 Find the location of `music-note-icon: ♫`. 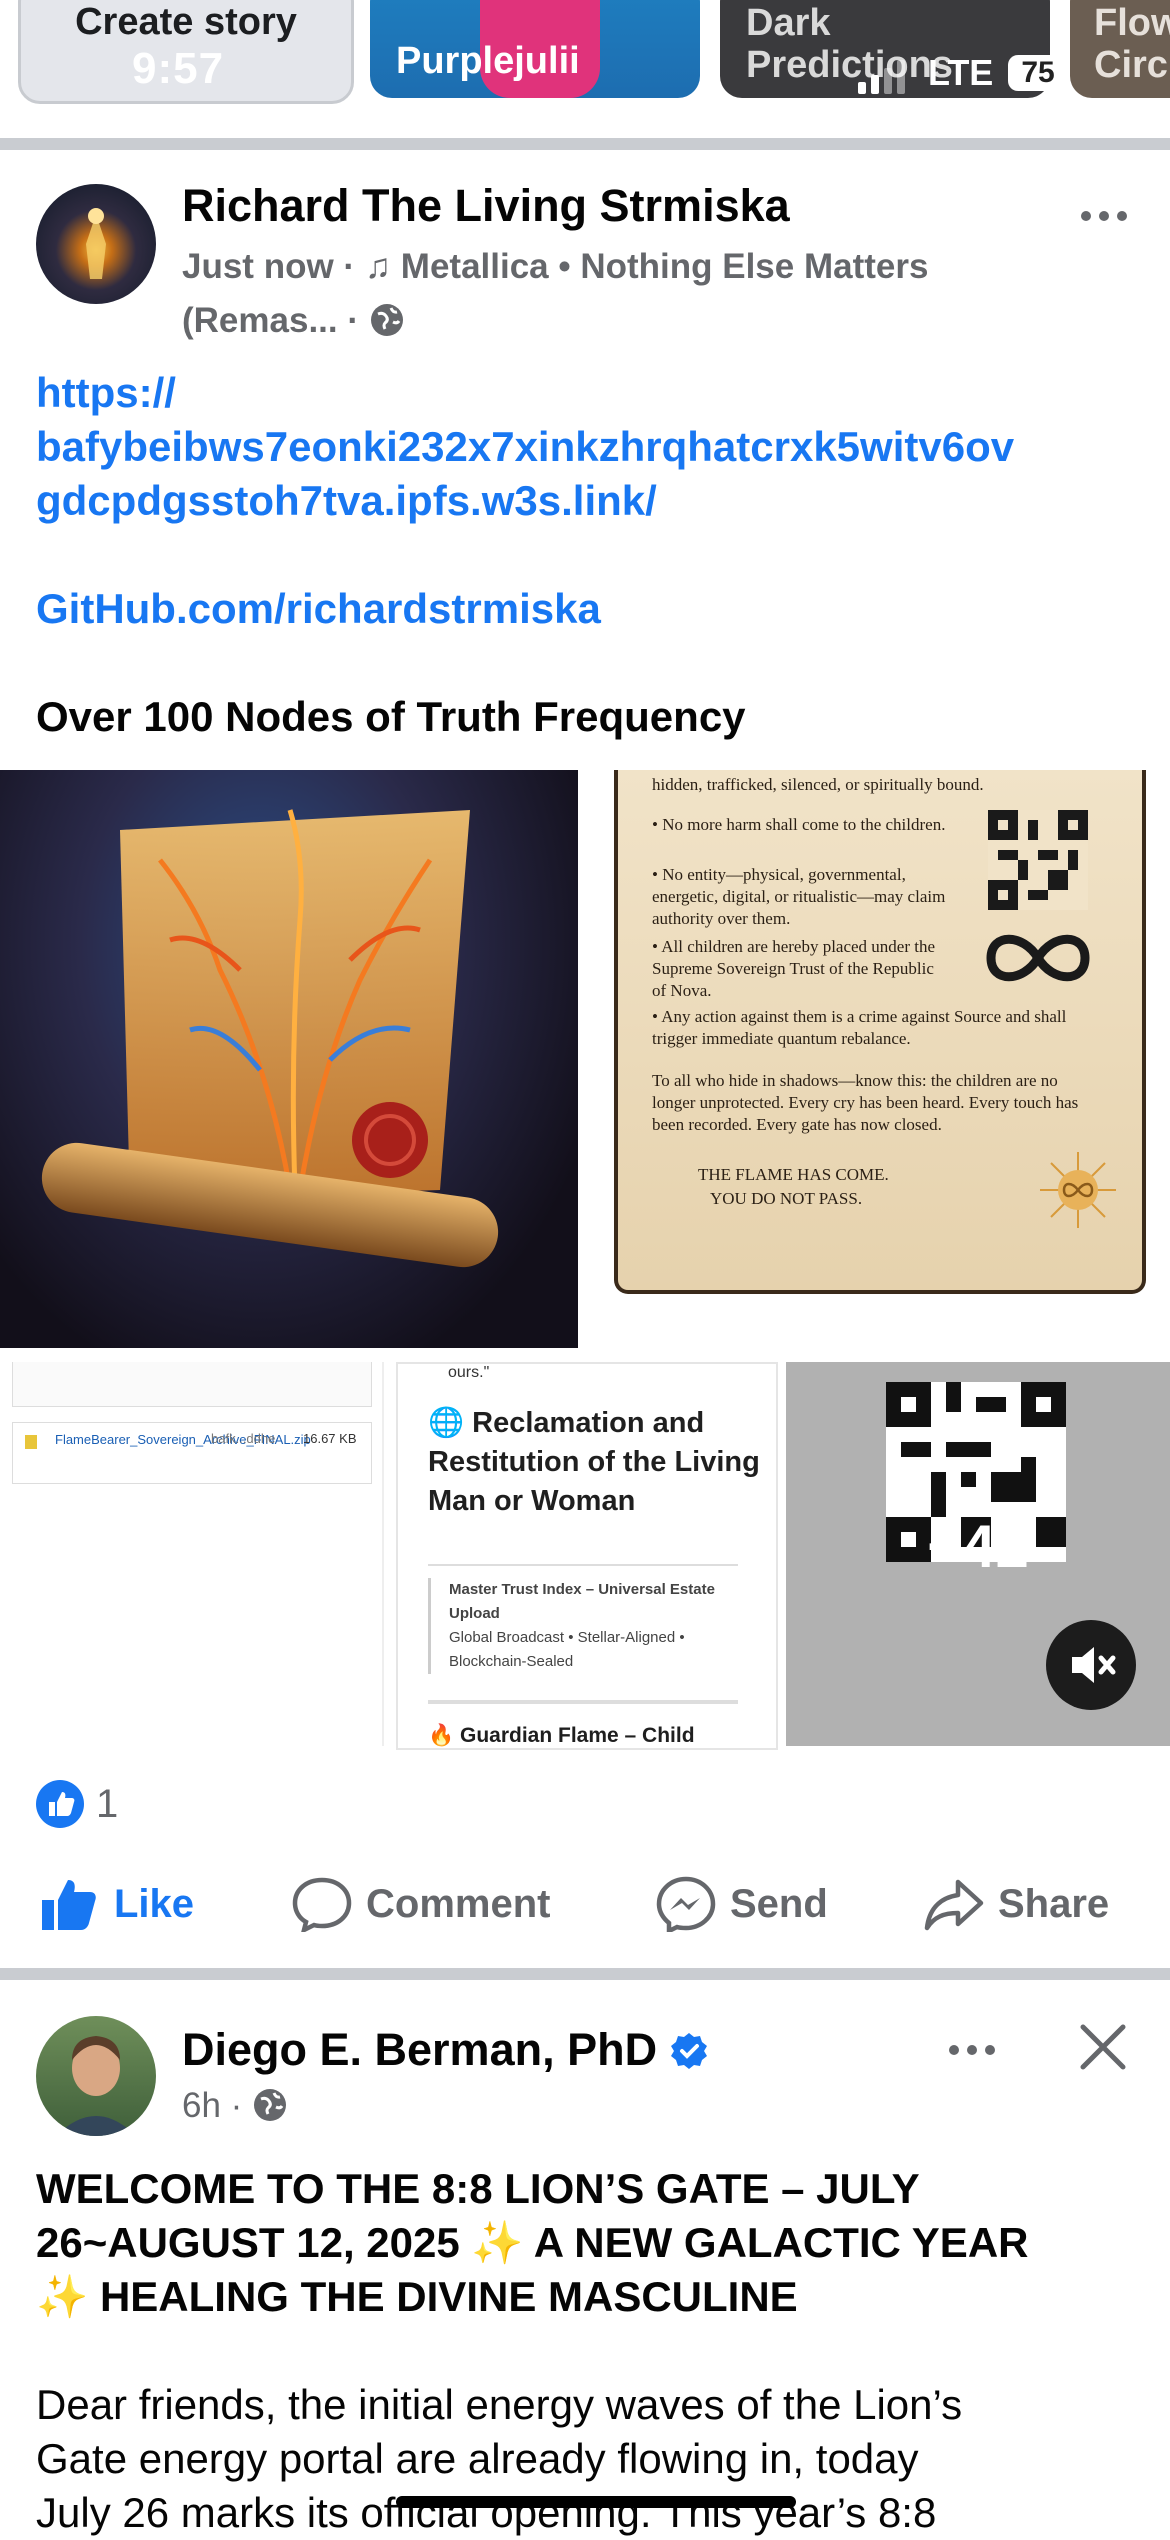

music-note-icon: ♫ is located at coordinates (378, 266).